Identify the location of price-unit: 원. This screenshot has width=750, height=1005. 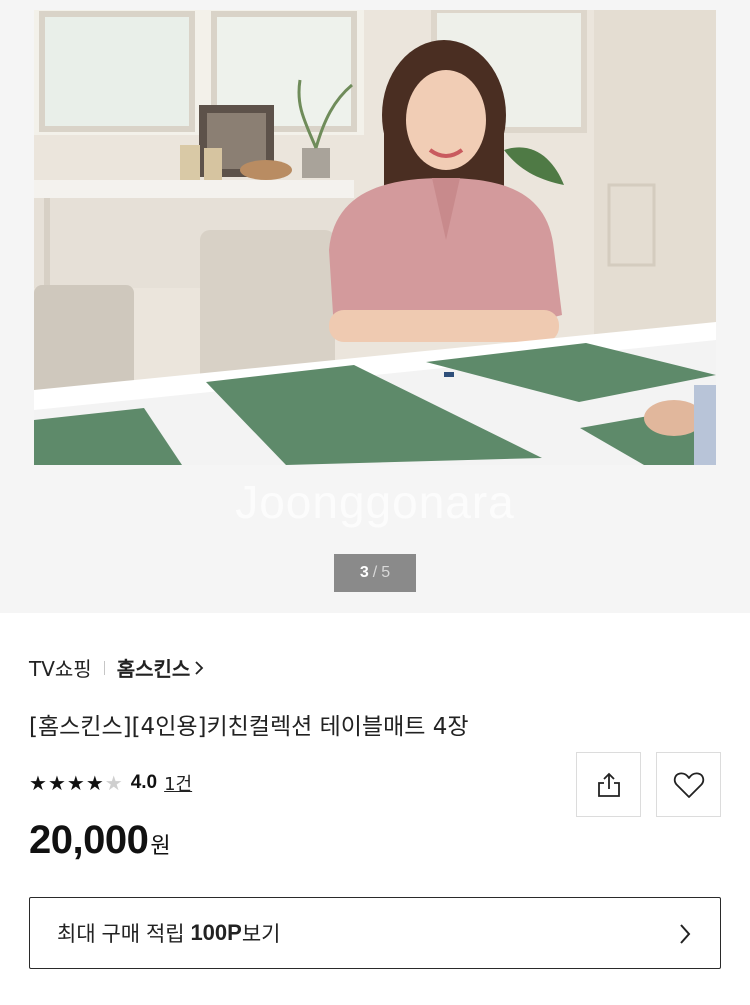
(160, 846).